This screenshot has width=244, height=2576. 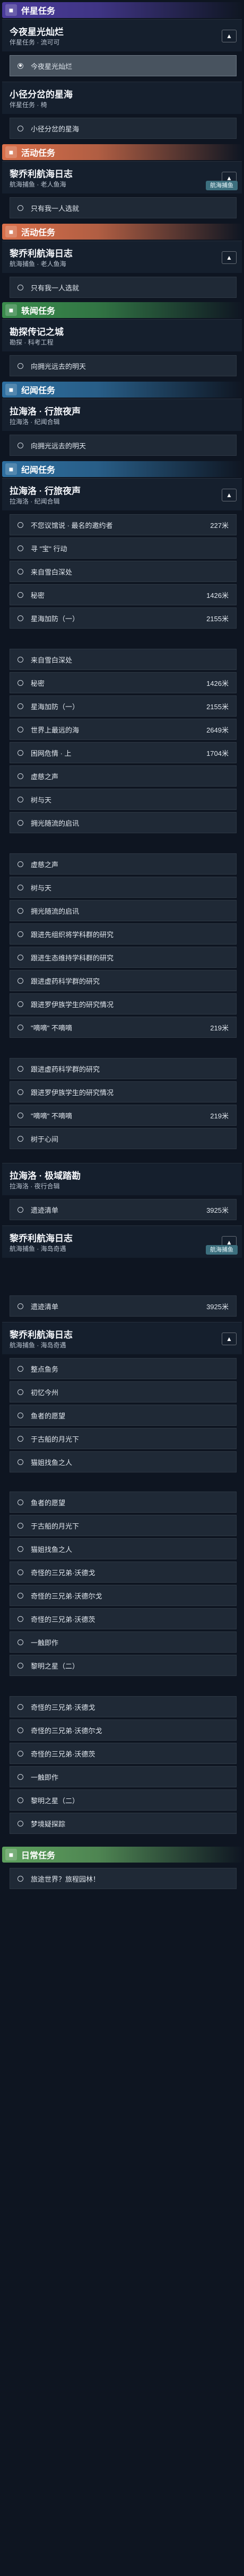 What do you see at coordinates (46, 1176) in the screenshot?
I see `quest-title: 拉海洛 · 极域踏勘` at bounding box center [46, 1176].